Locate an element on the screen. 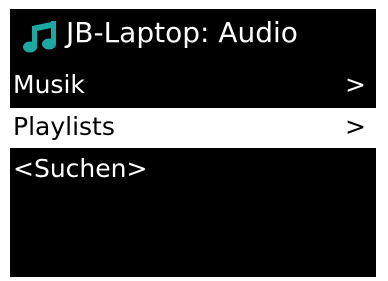  page-title: JB-Laptop: Audio is located at coordinates (182, 32).